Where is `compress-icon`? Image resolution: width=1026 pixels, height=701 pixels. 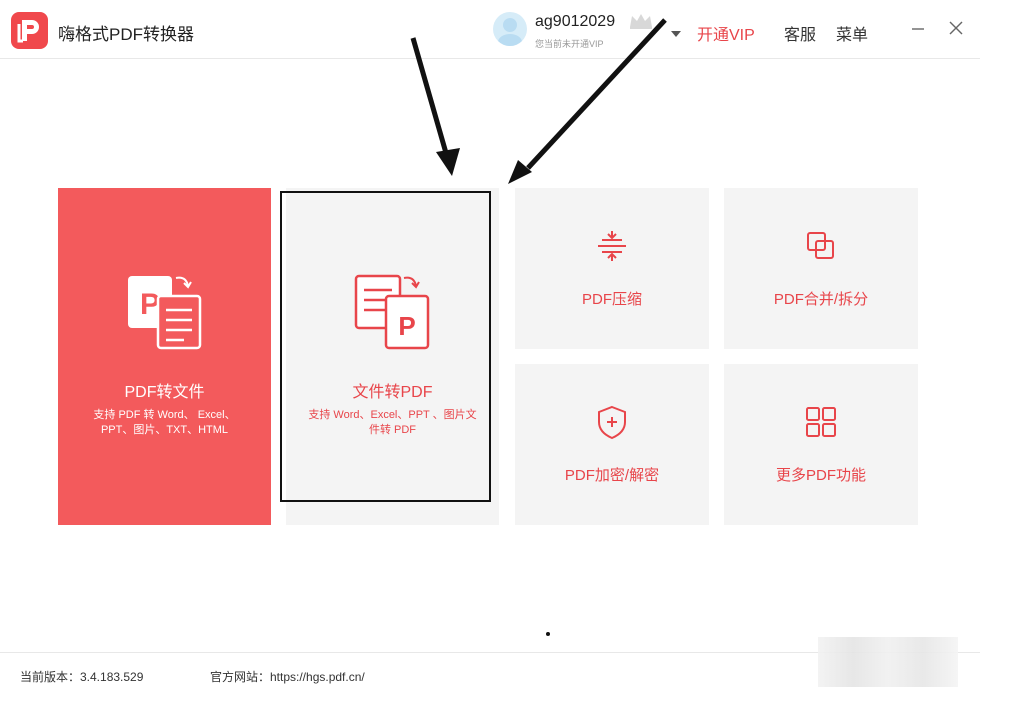
compress-icon is located at coordinates (612, 246).